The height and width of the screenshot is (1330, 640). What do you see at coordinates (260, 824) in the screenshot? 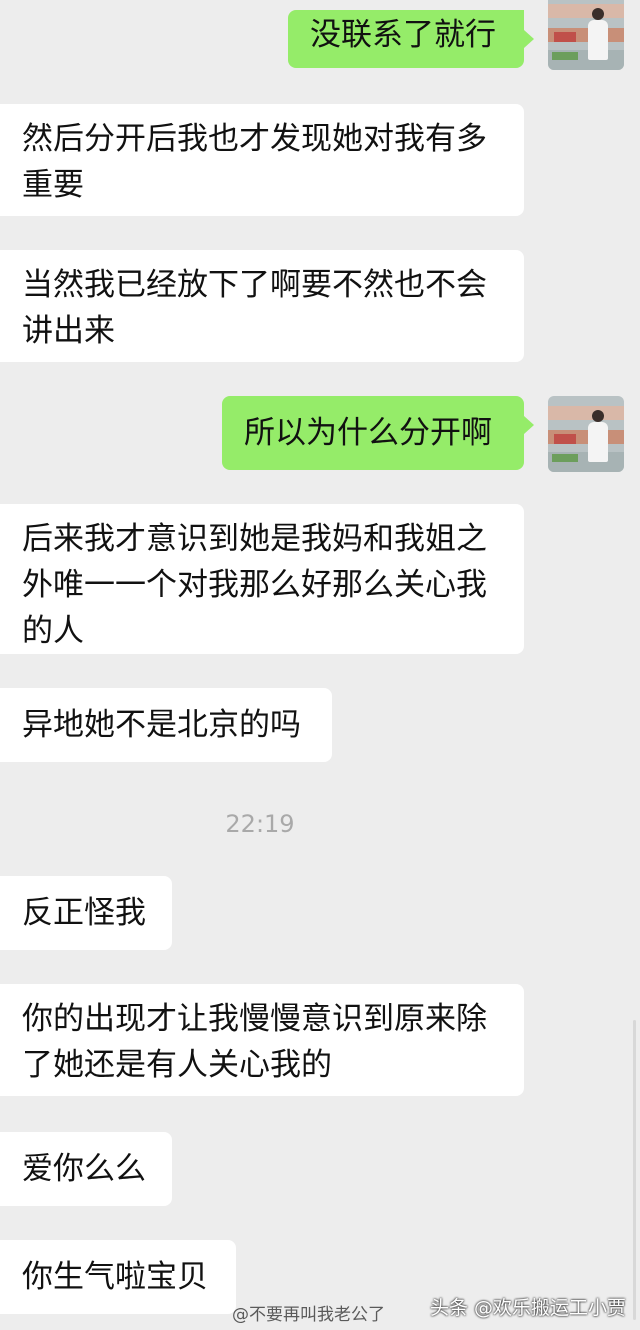
I see `message-timestamp: 22:19` at bounding box center [260, 824].